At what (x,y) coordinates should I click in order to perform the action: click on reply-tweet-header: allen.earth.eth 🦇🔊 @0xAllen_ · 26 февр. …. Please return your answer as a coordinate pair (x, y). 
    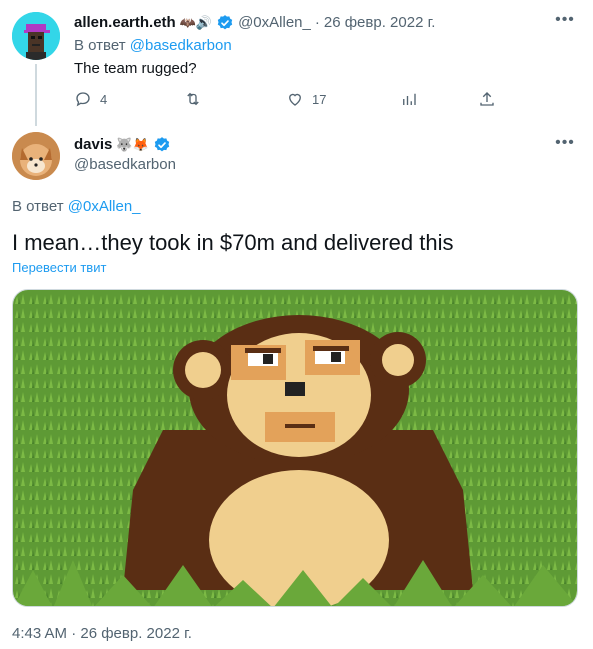
    Looking at the image, I should click on (254, 23).